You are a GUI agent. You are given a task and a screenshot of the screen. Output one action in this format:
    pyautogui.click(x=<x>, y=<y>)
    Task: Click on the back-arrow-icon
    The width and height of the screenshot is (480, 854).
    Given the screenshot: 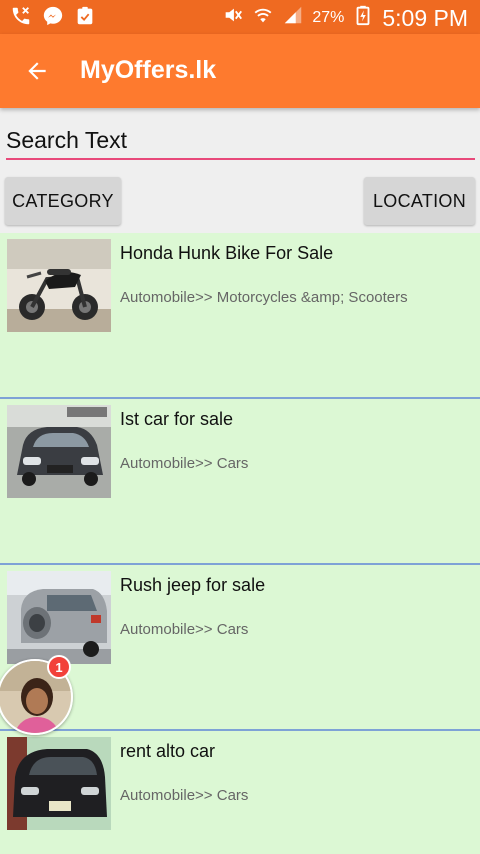 What is the action you would take?
    pyautogui.click(x=37, y=71)
    